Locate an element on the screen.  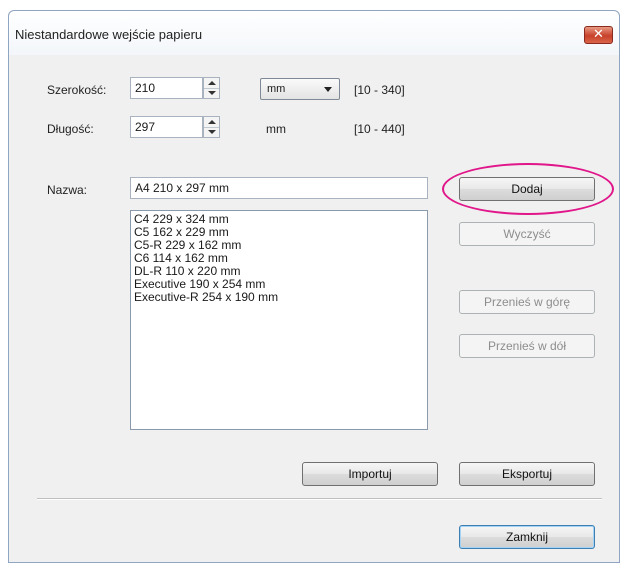
length-unit: mm is located at coordinates (276, 129).